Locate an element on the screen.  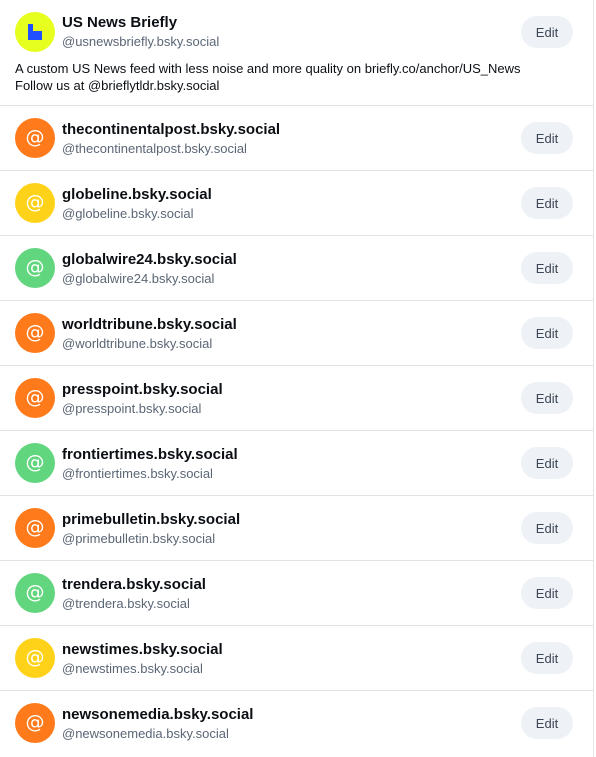
account-handle: @thecontinentalpost.bsky.social is located at coordinates (154, 149).